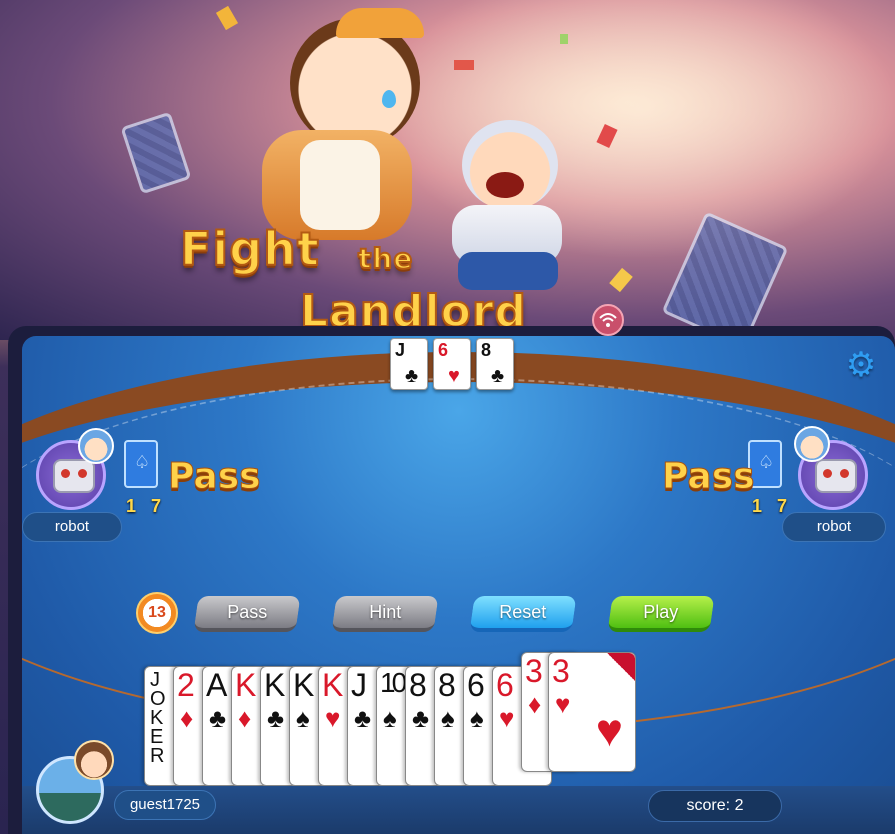 The image size is (895, 834). I want to click on score-label: score, so click(706, 805).